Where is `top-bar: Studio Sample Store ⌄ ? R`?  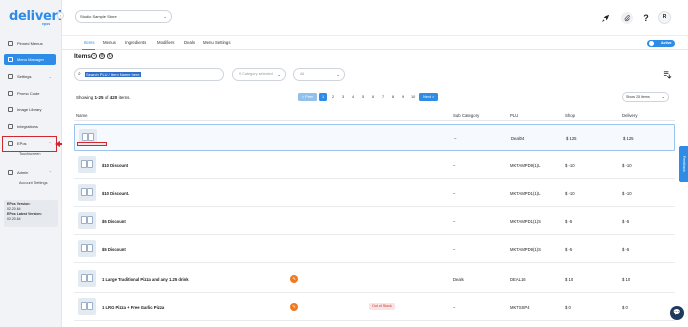
top-bar: Studio Sample Store ⌄ ? R is located at coordinates (375, 18).